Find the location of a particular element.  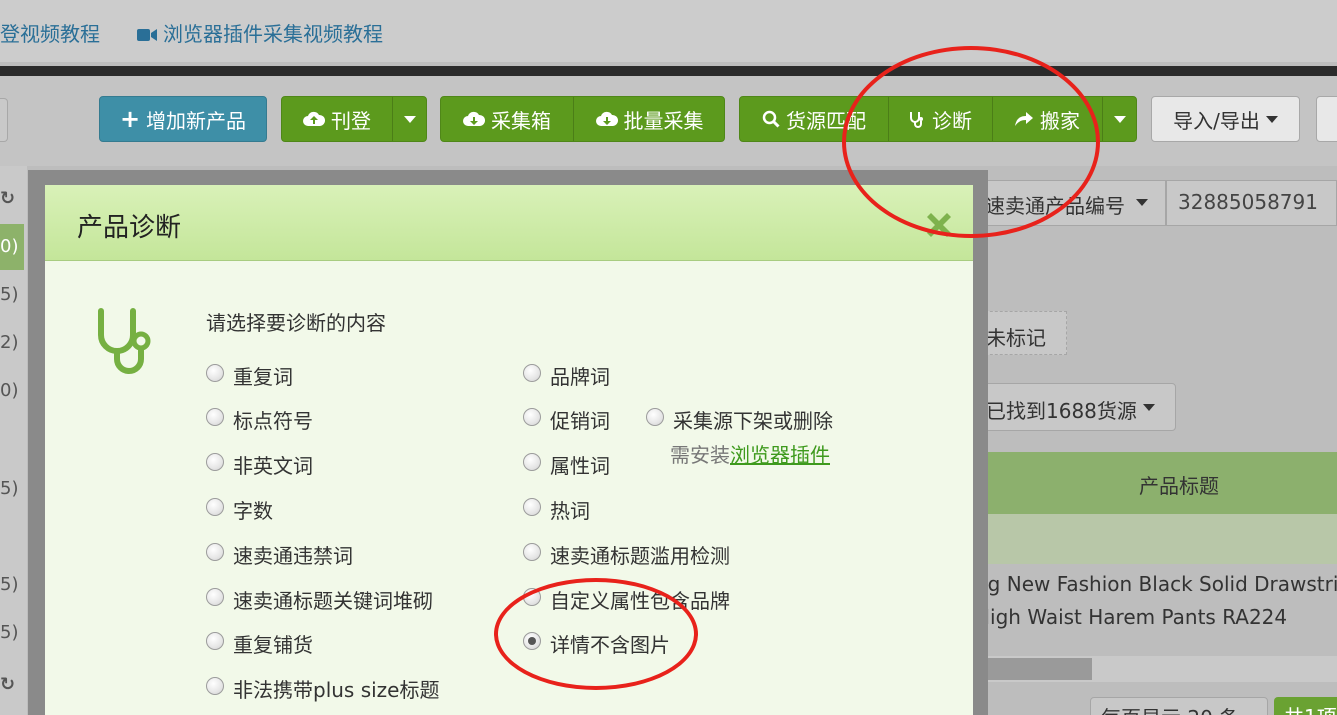

add-product-button: + 增加新产品 is located at coordinates (183, 119).